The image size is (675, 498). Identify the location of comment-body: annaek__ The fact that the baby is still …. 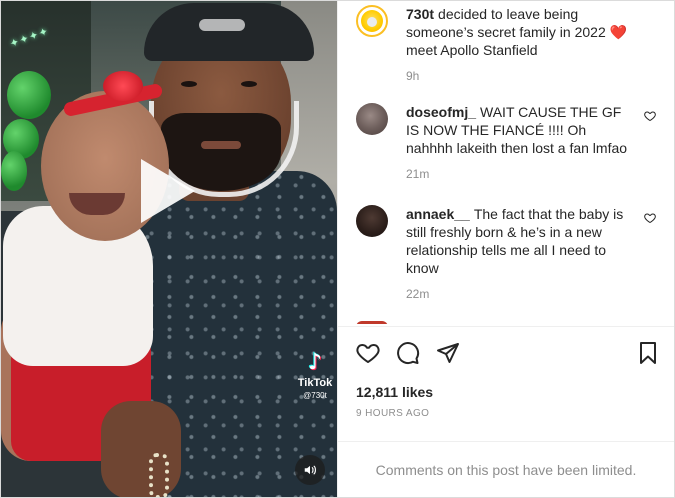
(521, 253).